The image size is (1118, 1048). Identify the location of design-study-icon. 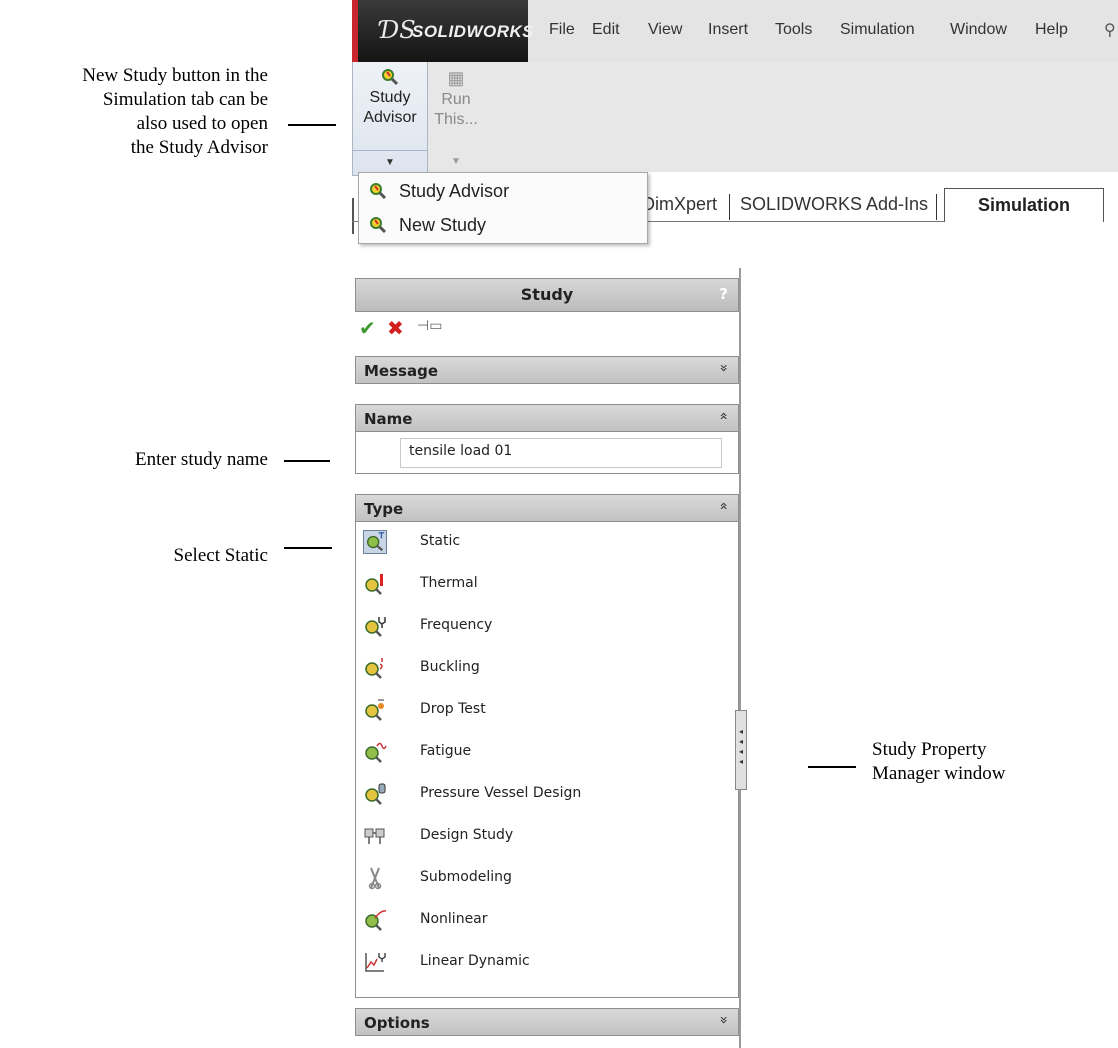
(374, 836).